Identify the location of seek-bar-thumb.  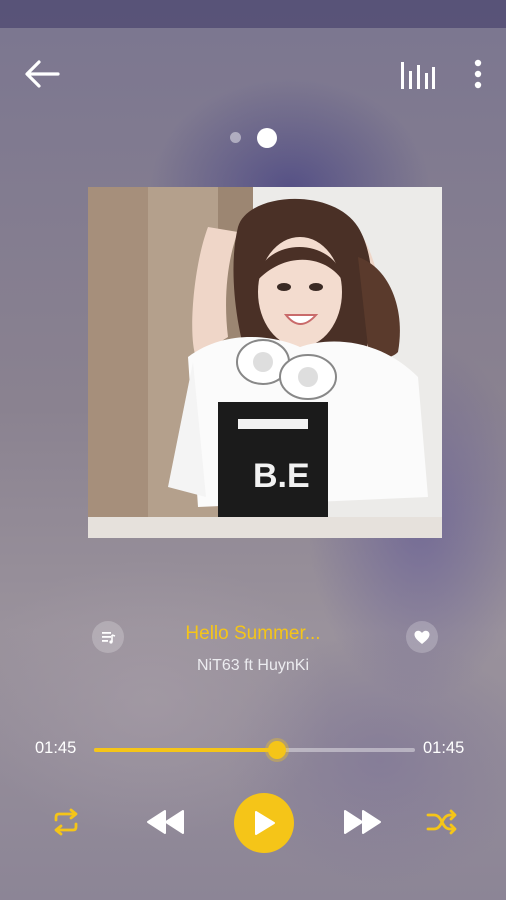
(276, 750).